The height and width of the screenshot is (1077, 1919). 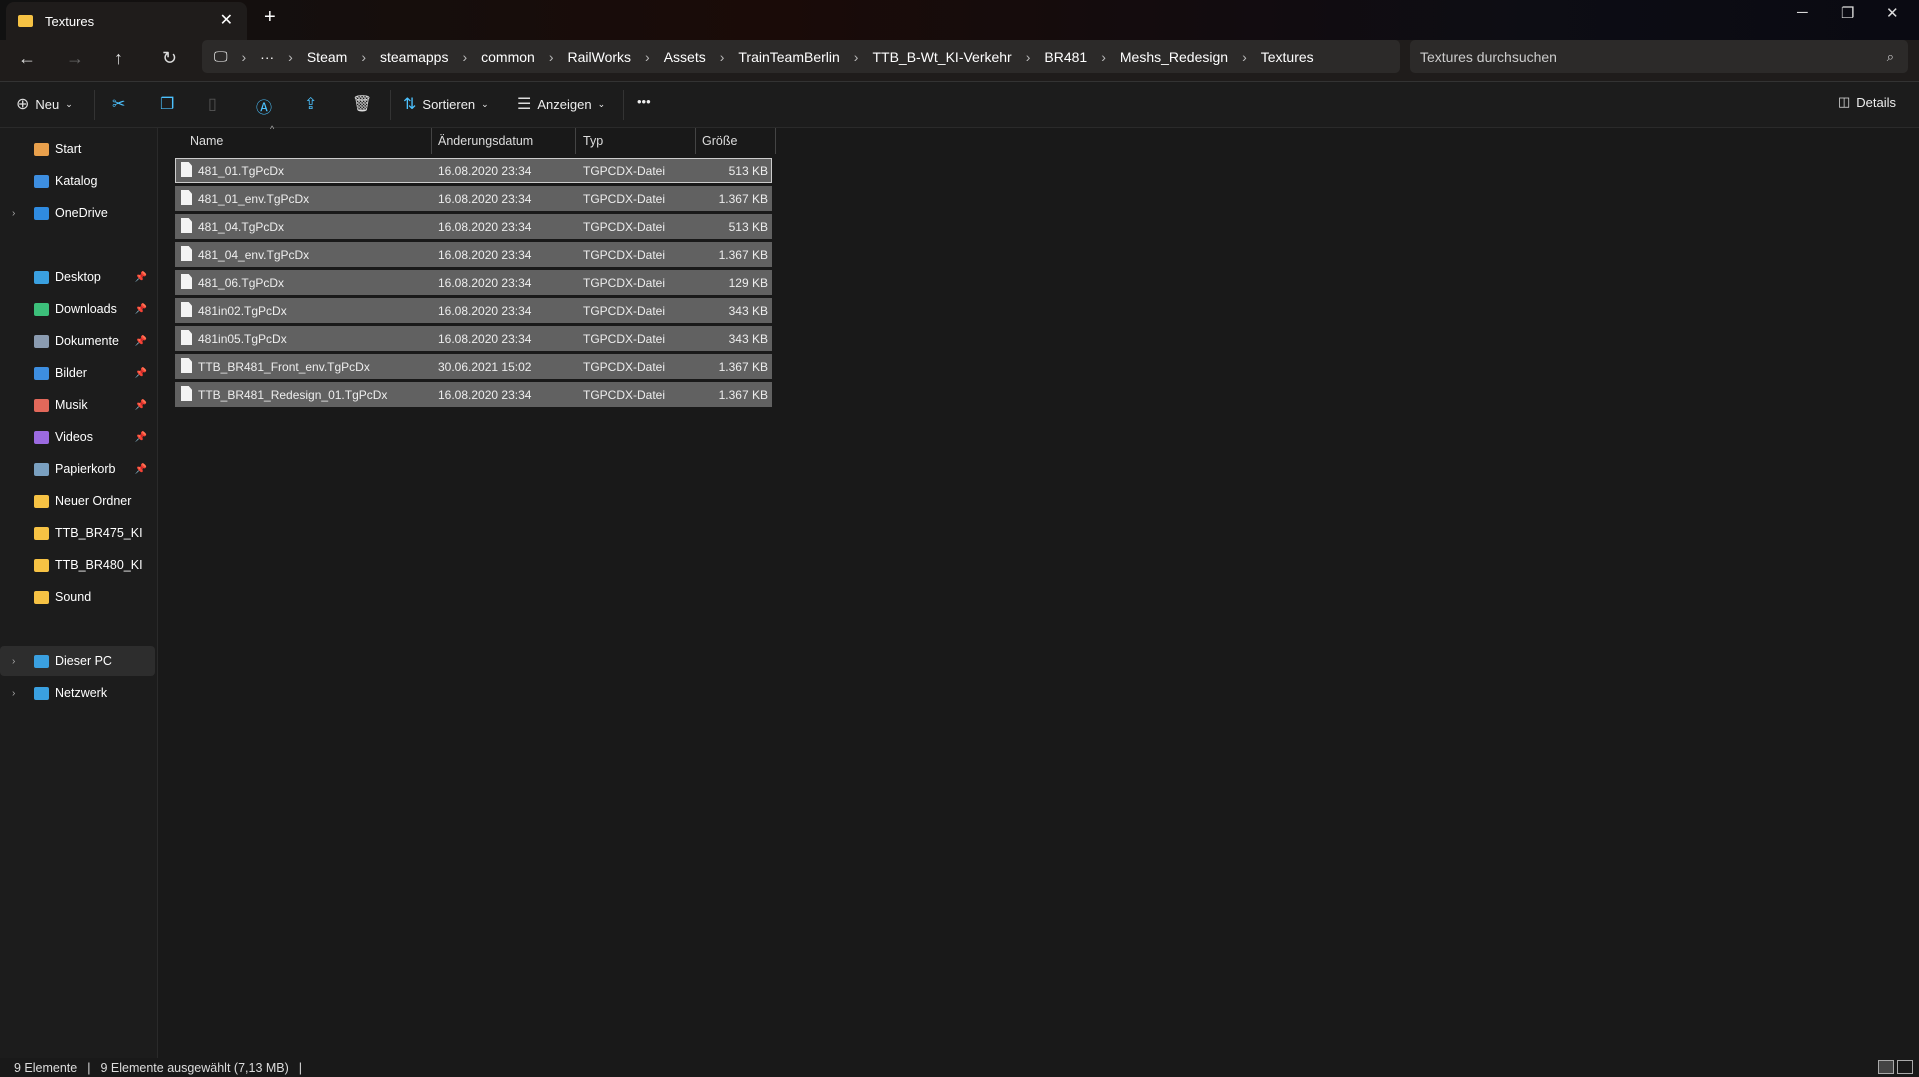 I want to click on forward-button: →, so click(x=75, y=58).